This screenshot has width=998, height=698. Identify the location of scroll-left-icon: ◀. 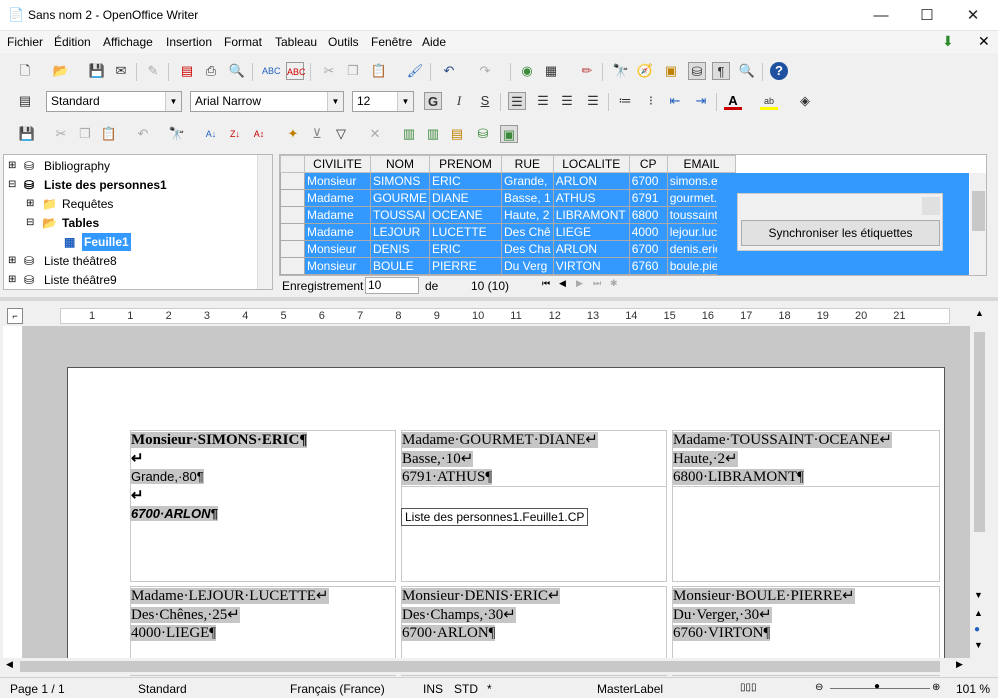
(9, 664).